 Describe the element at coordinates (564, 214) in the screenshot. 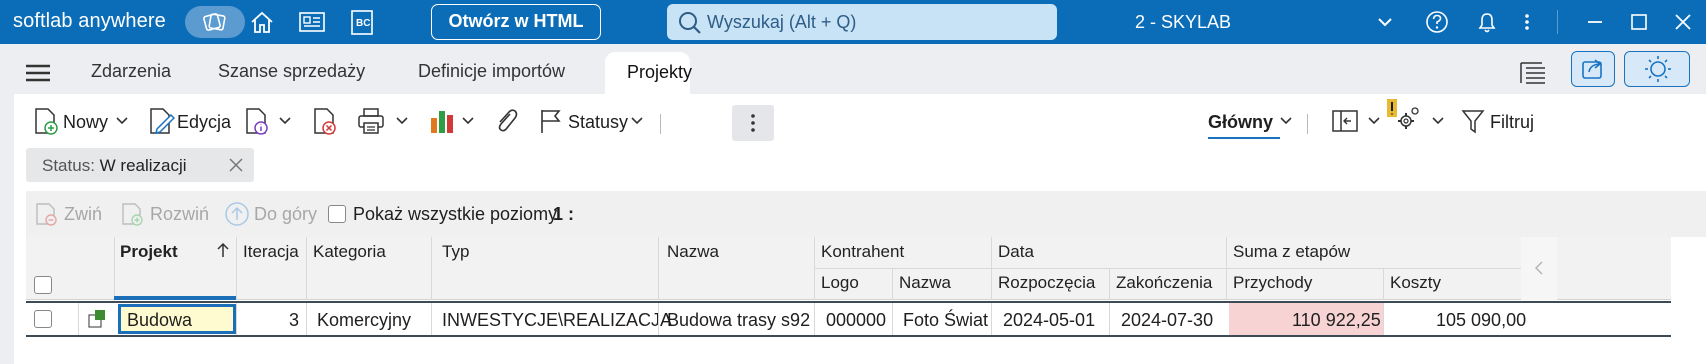

I see `level-indicator: 1 :` at that location.